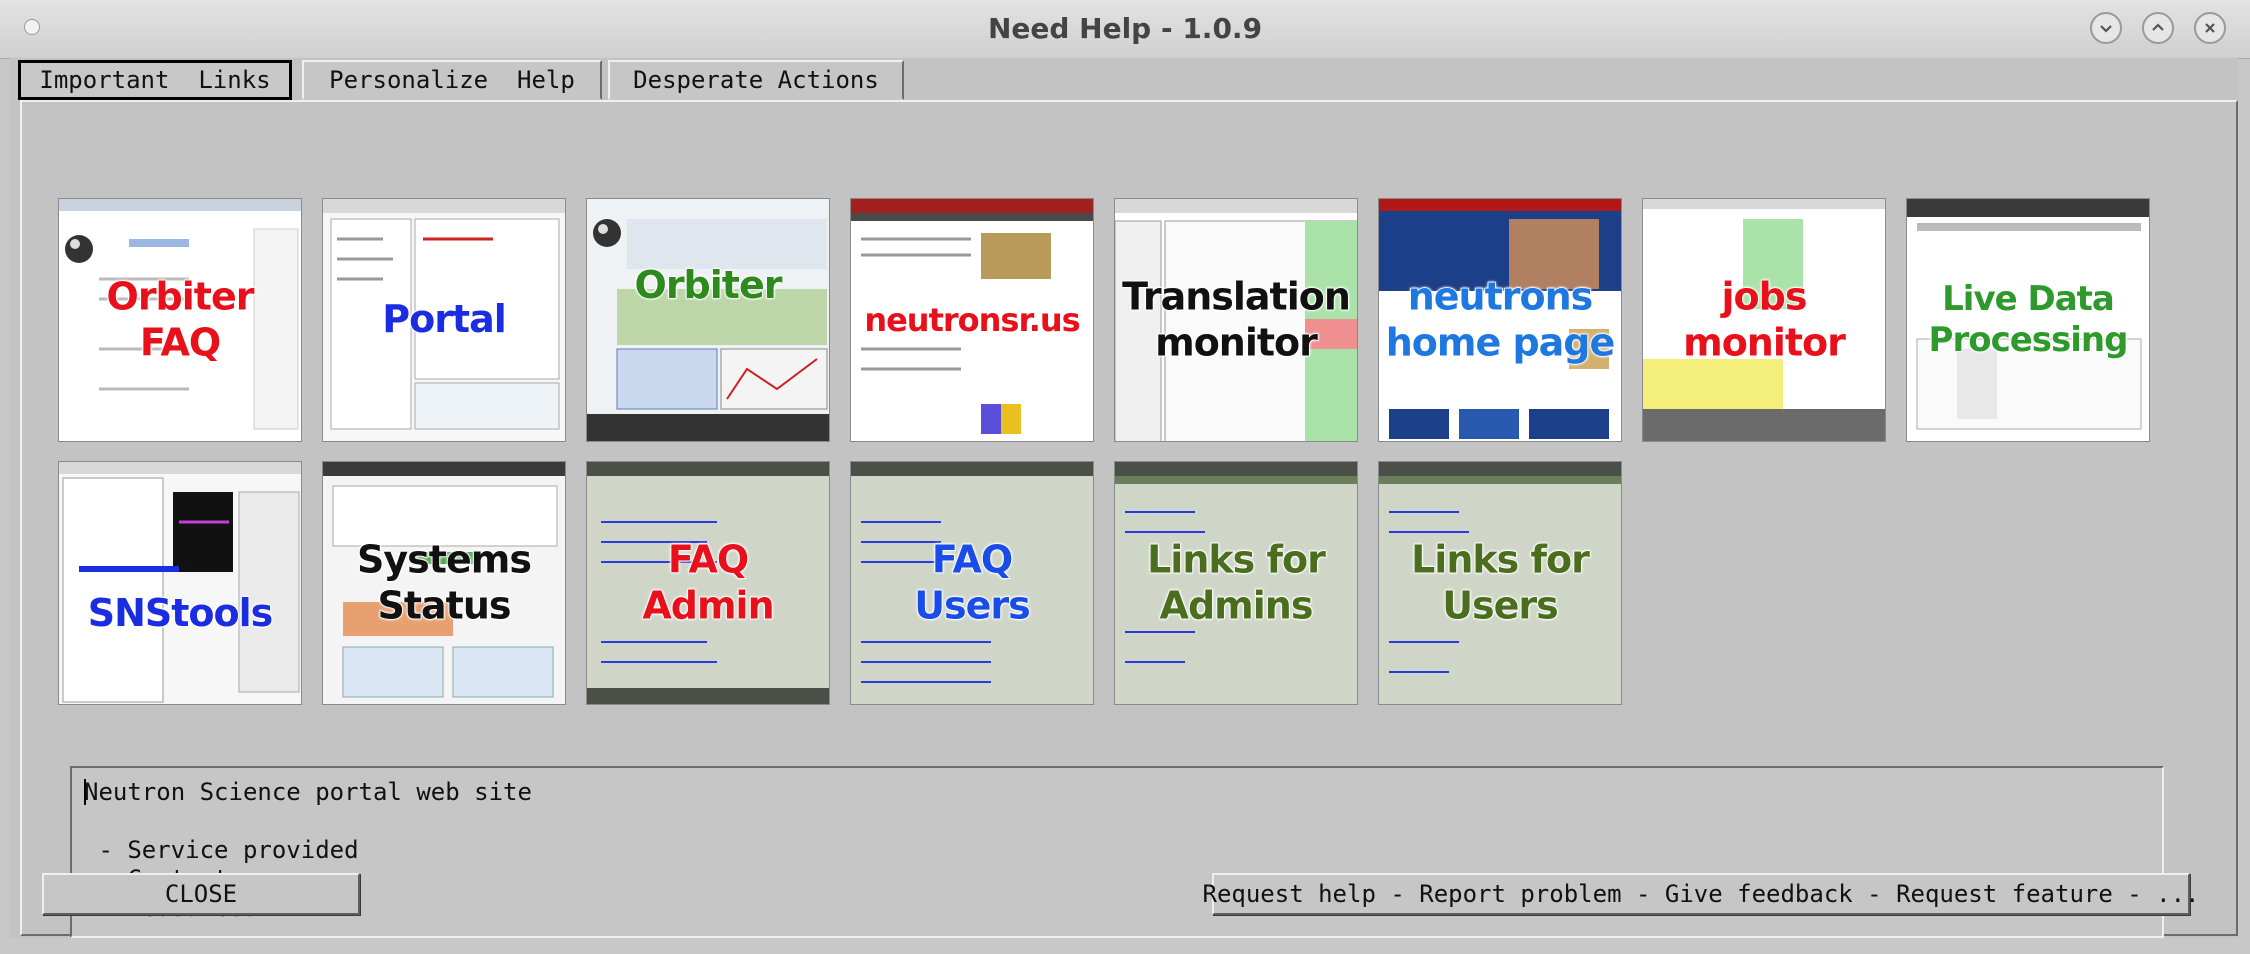 Image resolution: width=2250 pixels, height=954 pixels. Describe the element at coordinates (756, 80) in the screenshot. I see `tab-desperate-actions: Desperate Actions` at that location.